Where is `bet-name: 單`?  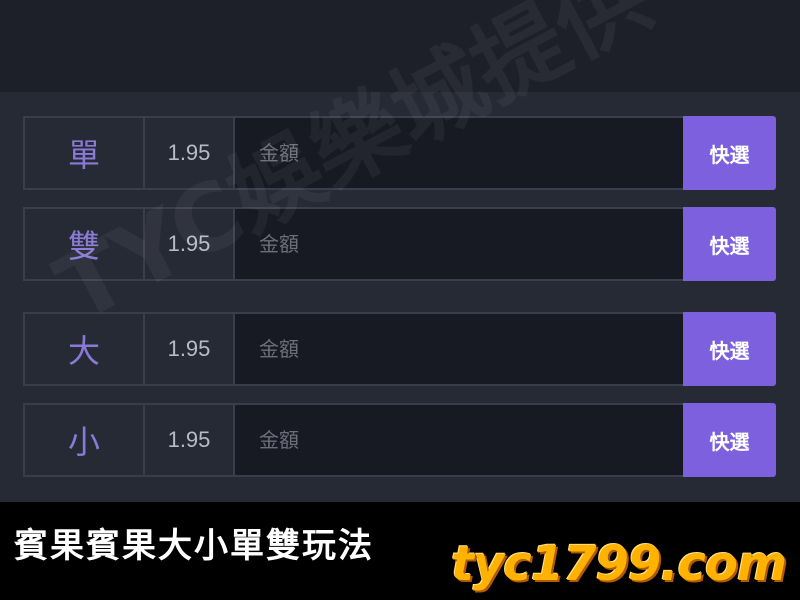 bet-name: 單 is located at coordinates (84, 153).